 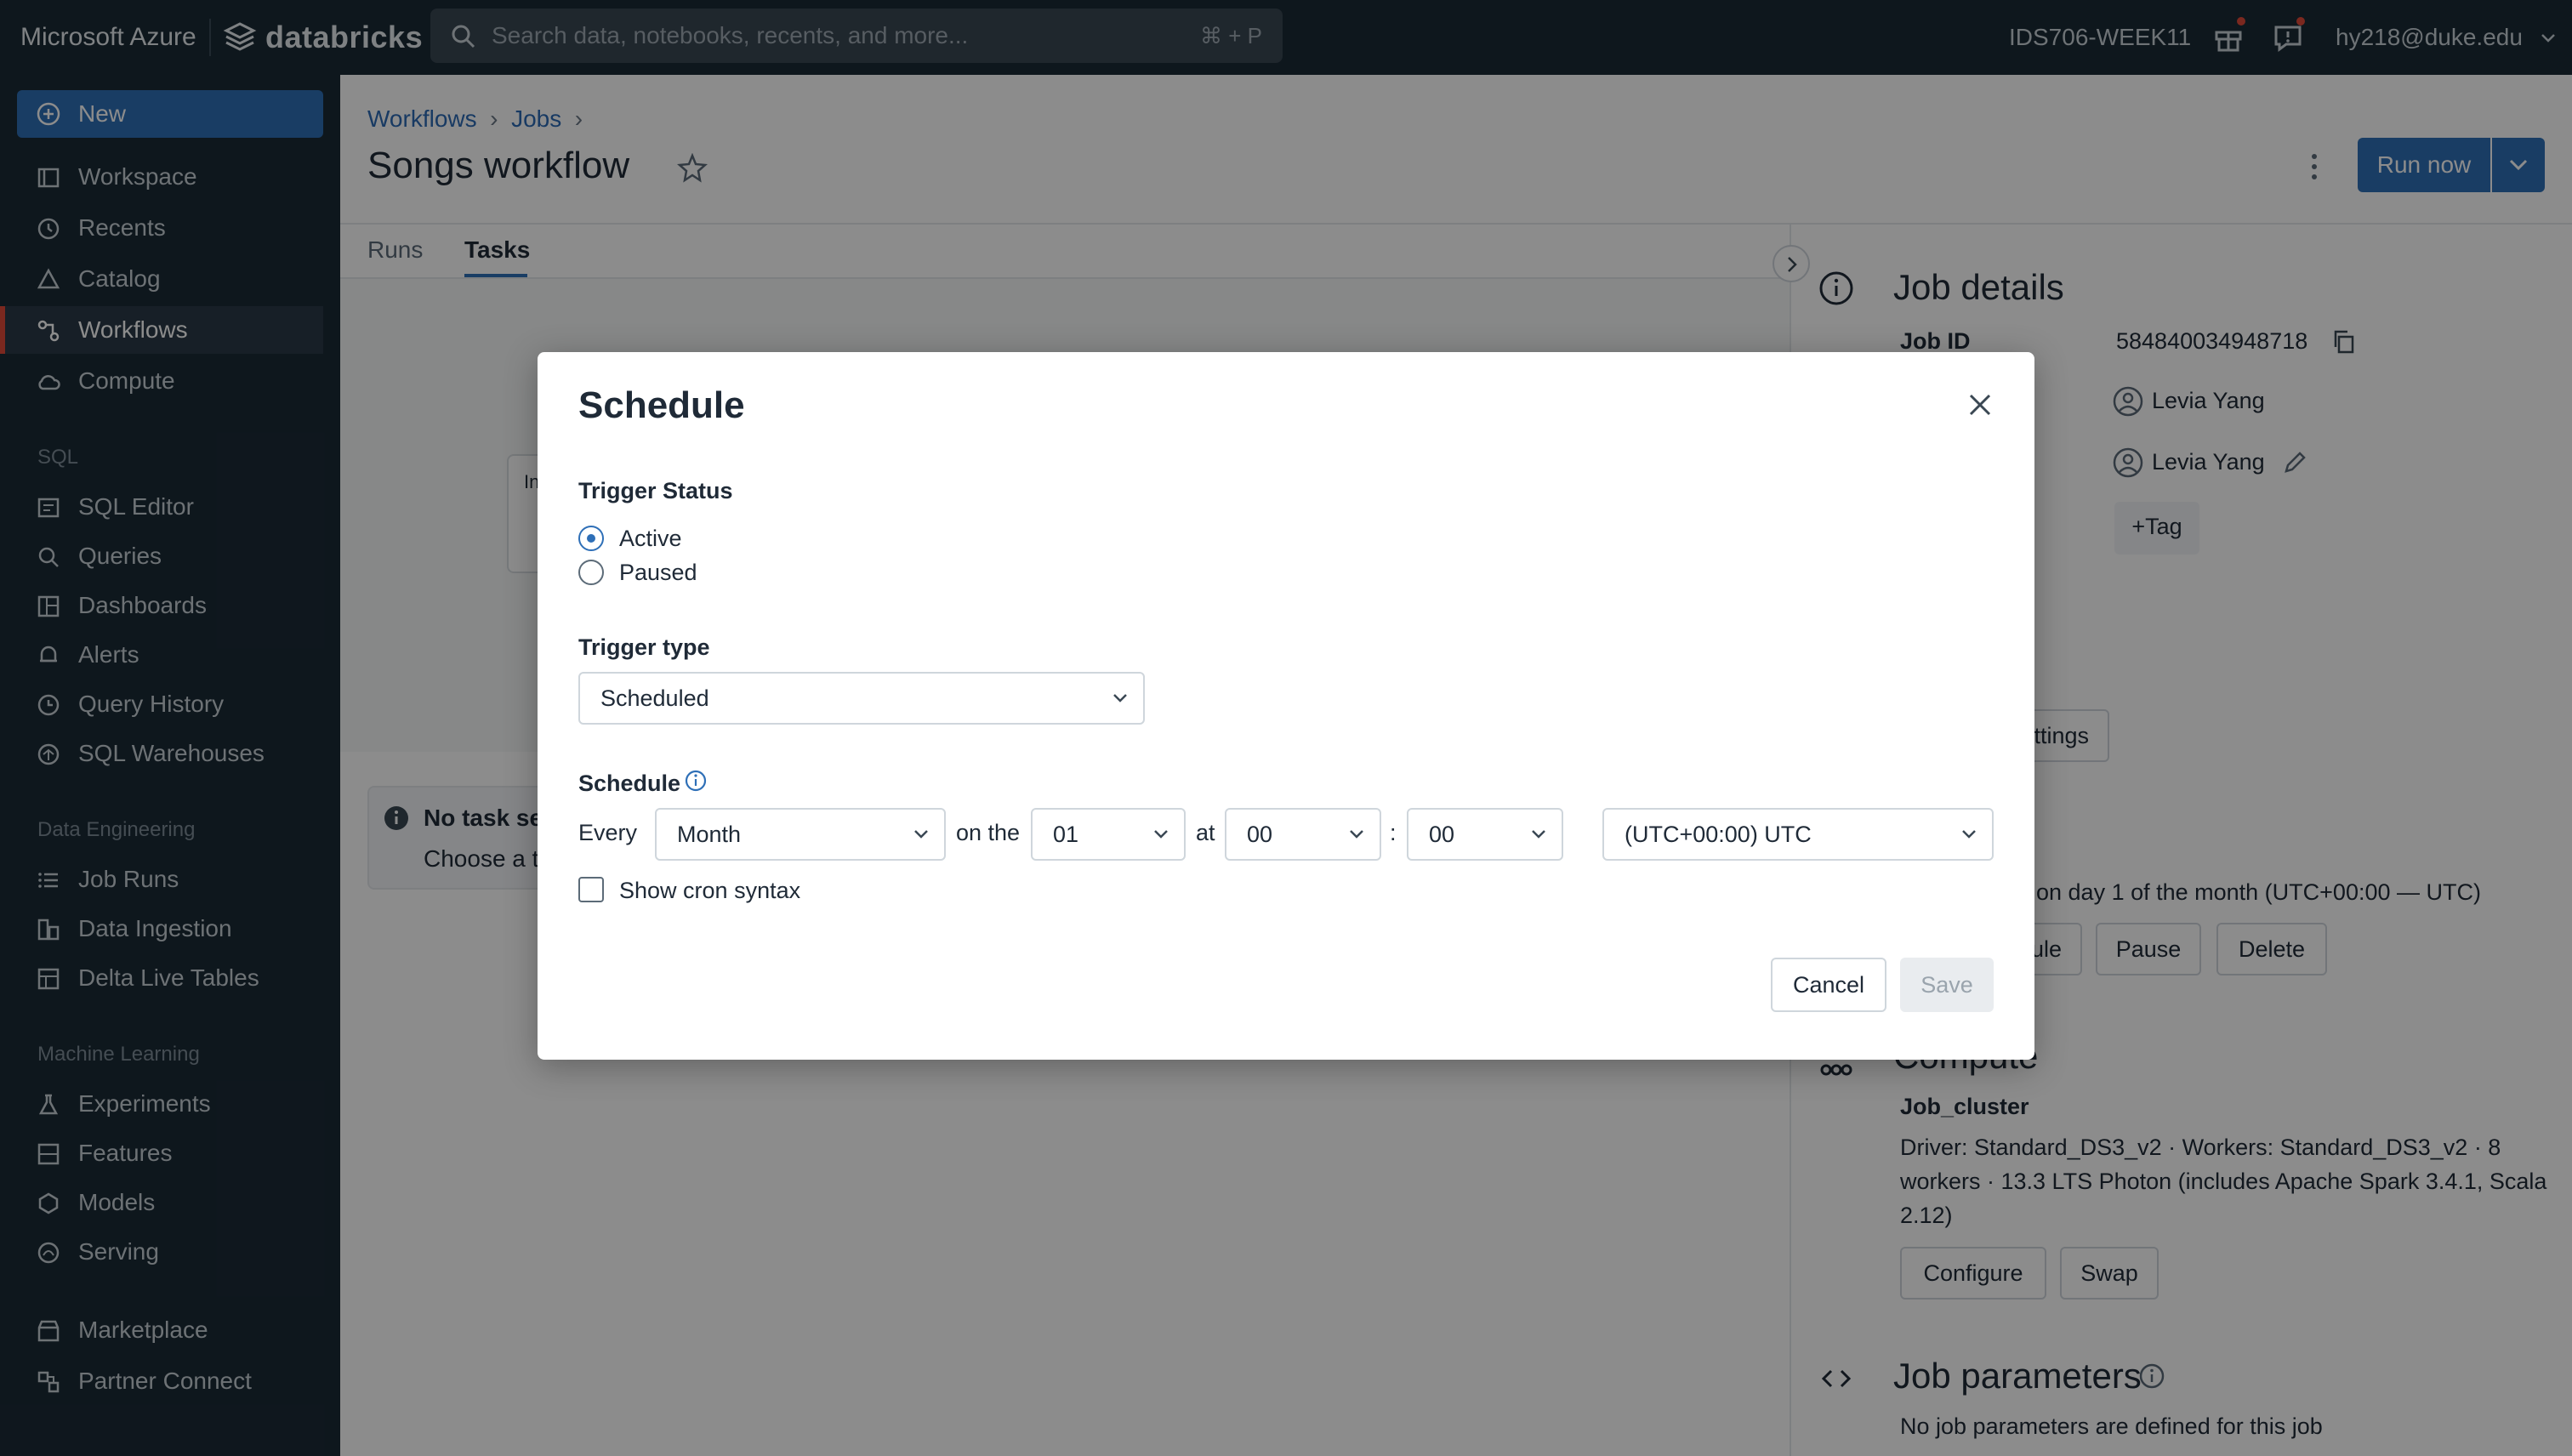 I want to click on trigger-status-label: Trigger Status, so click(x=656, y=490).